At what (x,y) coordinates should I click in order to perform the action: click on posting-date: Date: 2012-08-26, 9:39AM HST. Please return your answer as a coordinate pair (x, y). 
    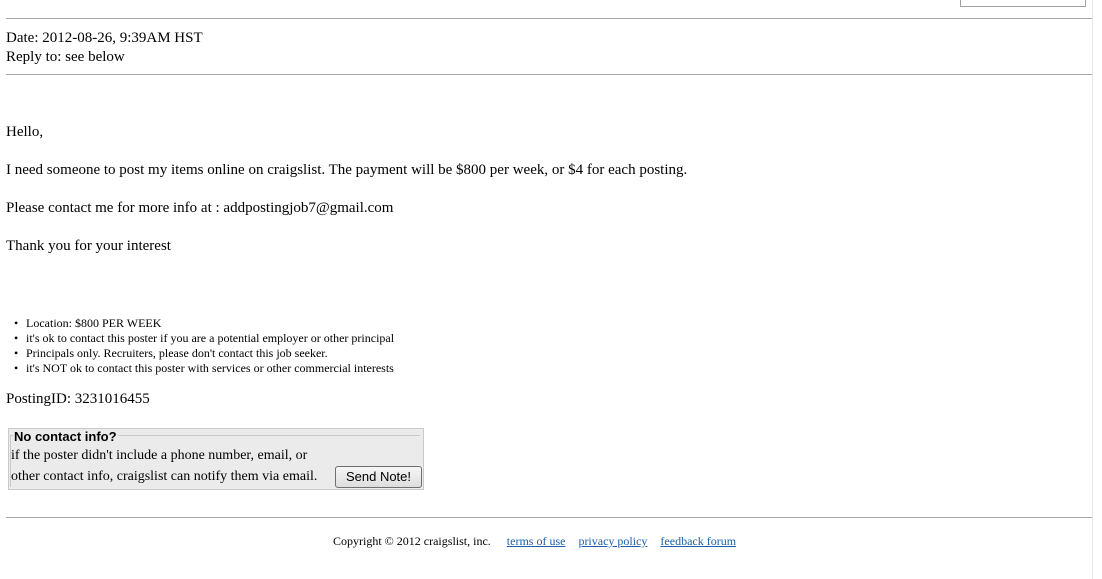
    Looking at the image, I should click on (104, 38).